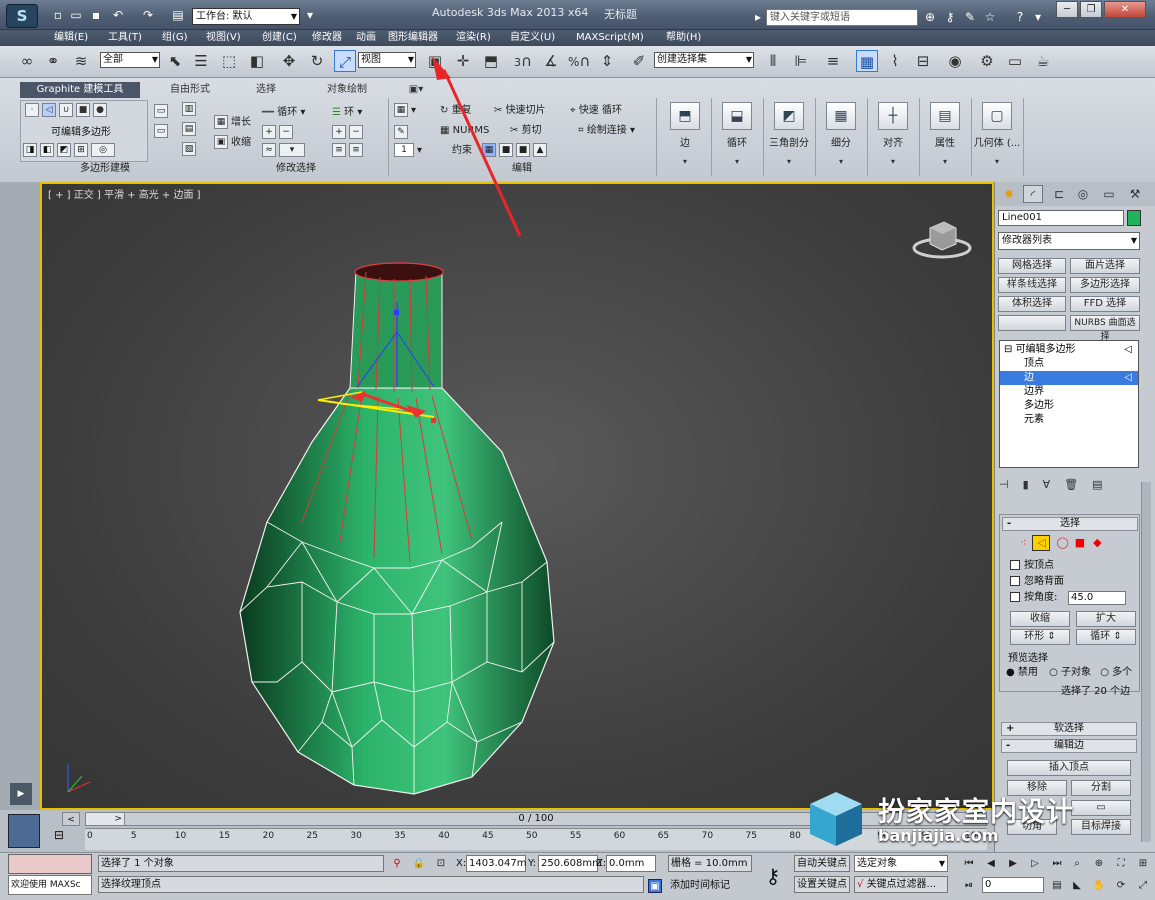 The height and width of the screenshot is (900, 1155). What do you see at coordinates (189, 109) in the screenshot?
I see `stack-icon-3: ▥` at bounding box center [189, 109].